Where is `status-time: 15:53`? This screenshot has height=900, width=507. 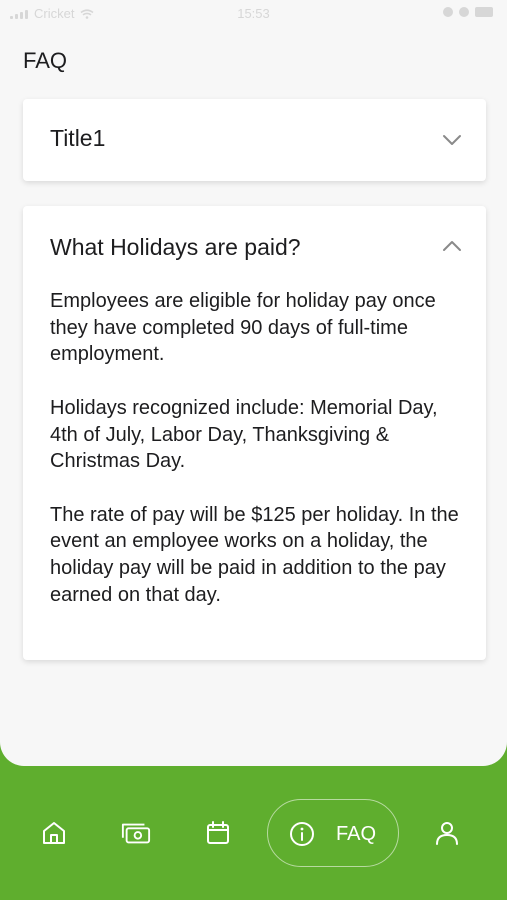
status-time: 15:53 is located at coordinates (253, 13).